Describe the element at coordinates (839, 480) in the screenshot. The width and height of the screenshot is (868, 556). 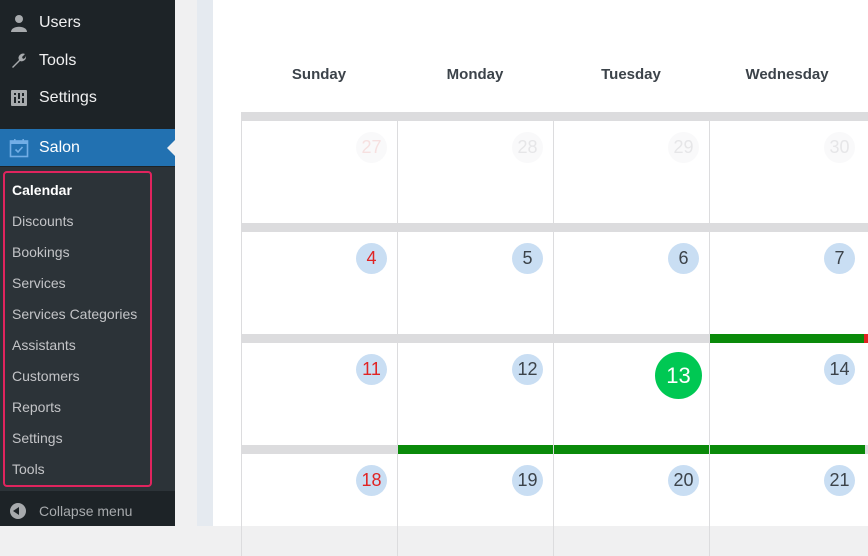
I see `day-number: 21` at that location.